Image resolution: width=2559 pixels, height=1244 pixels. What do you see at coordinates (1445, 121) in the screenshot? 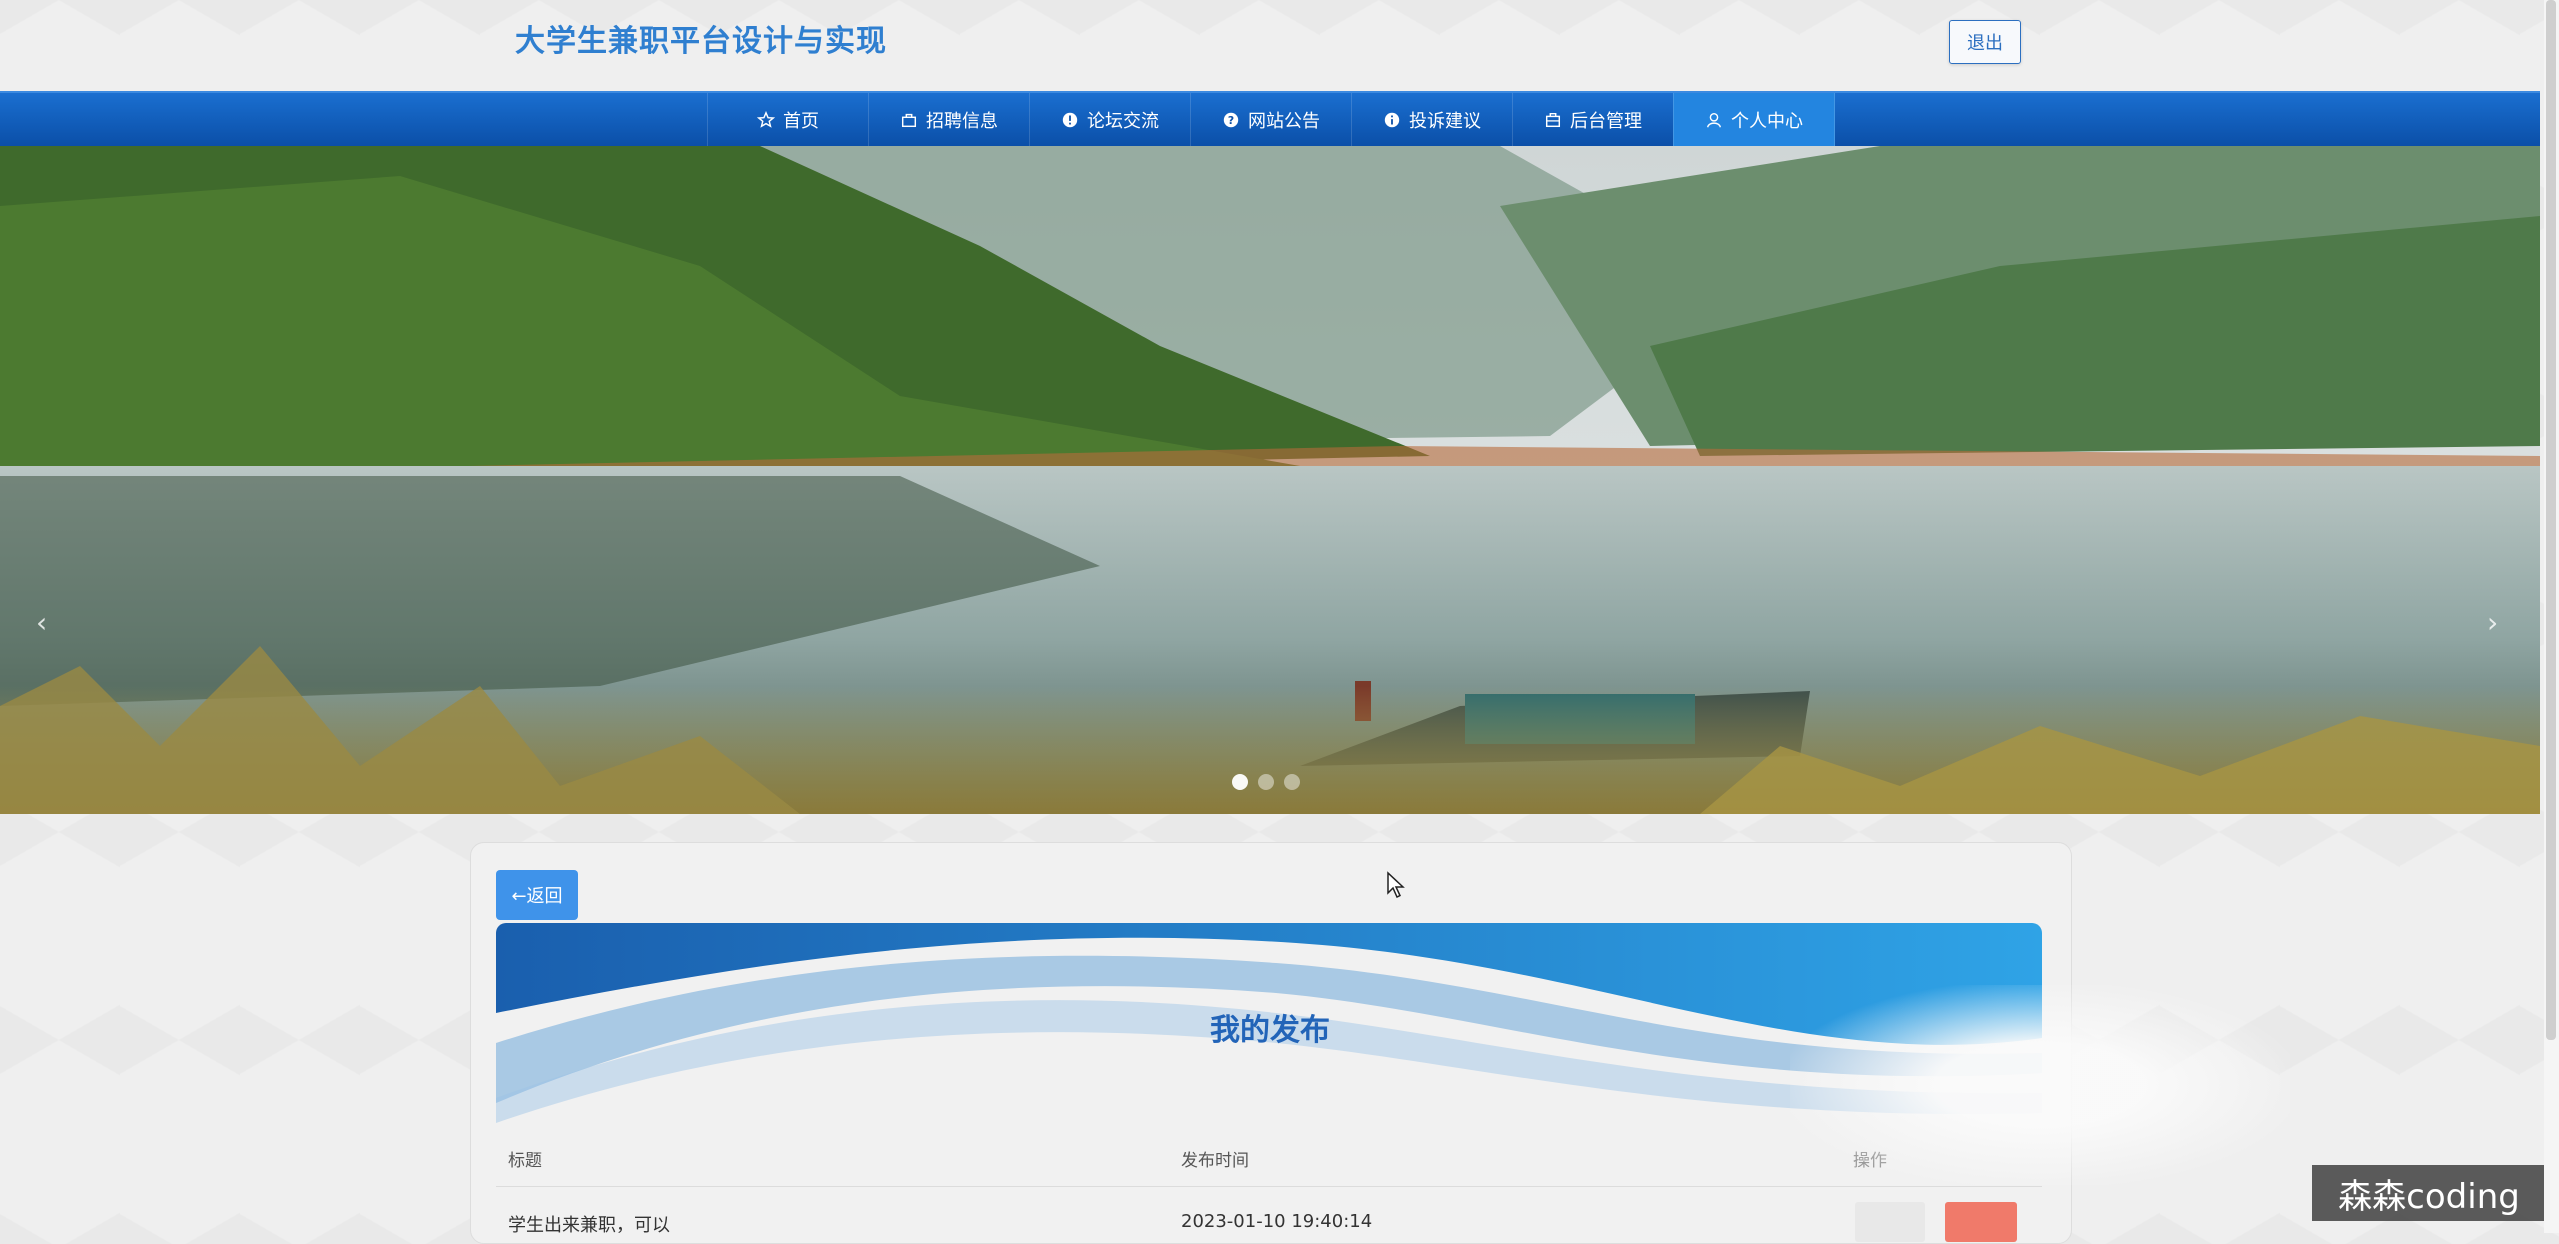
I see `nav-label: 投诉建议` at bounding box center [1445, 121].